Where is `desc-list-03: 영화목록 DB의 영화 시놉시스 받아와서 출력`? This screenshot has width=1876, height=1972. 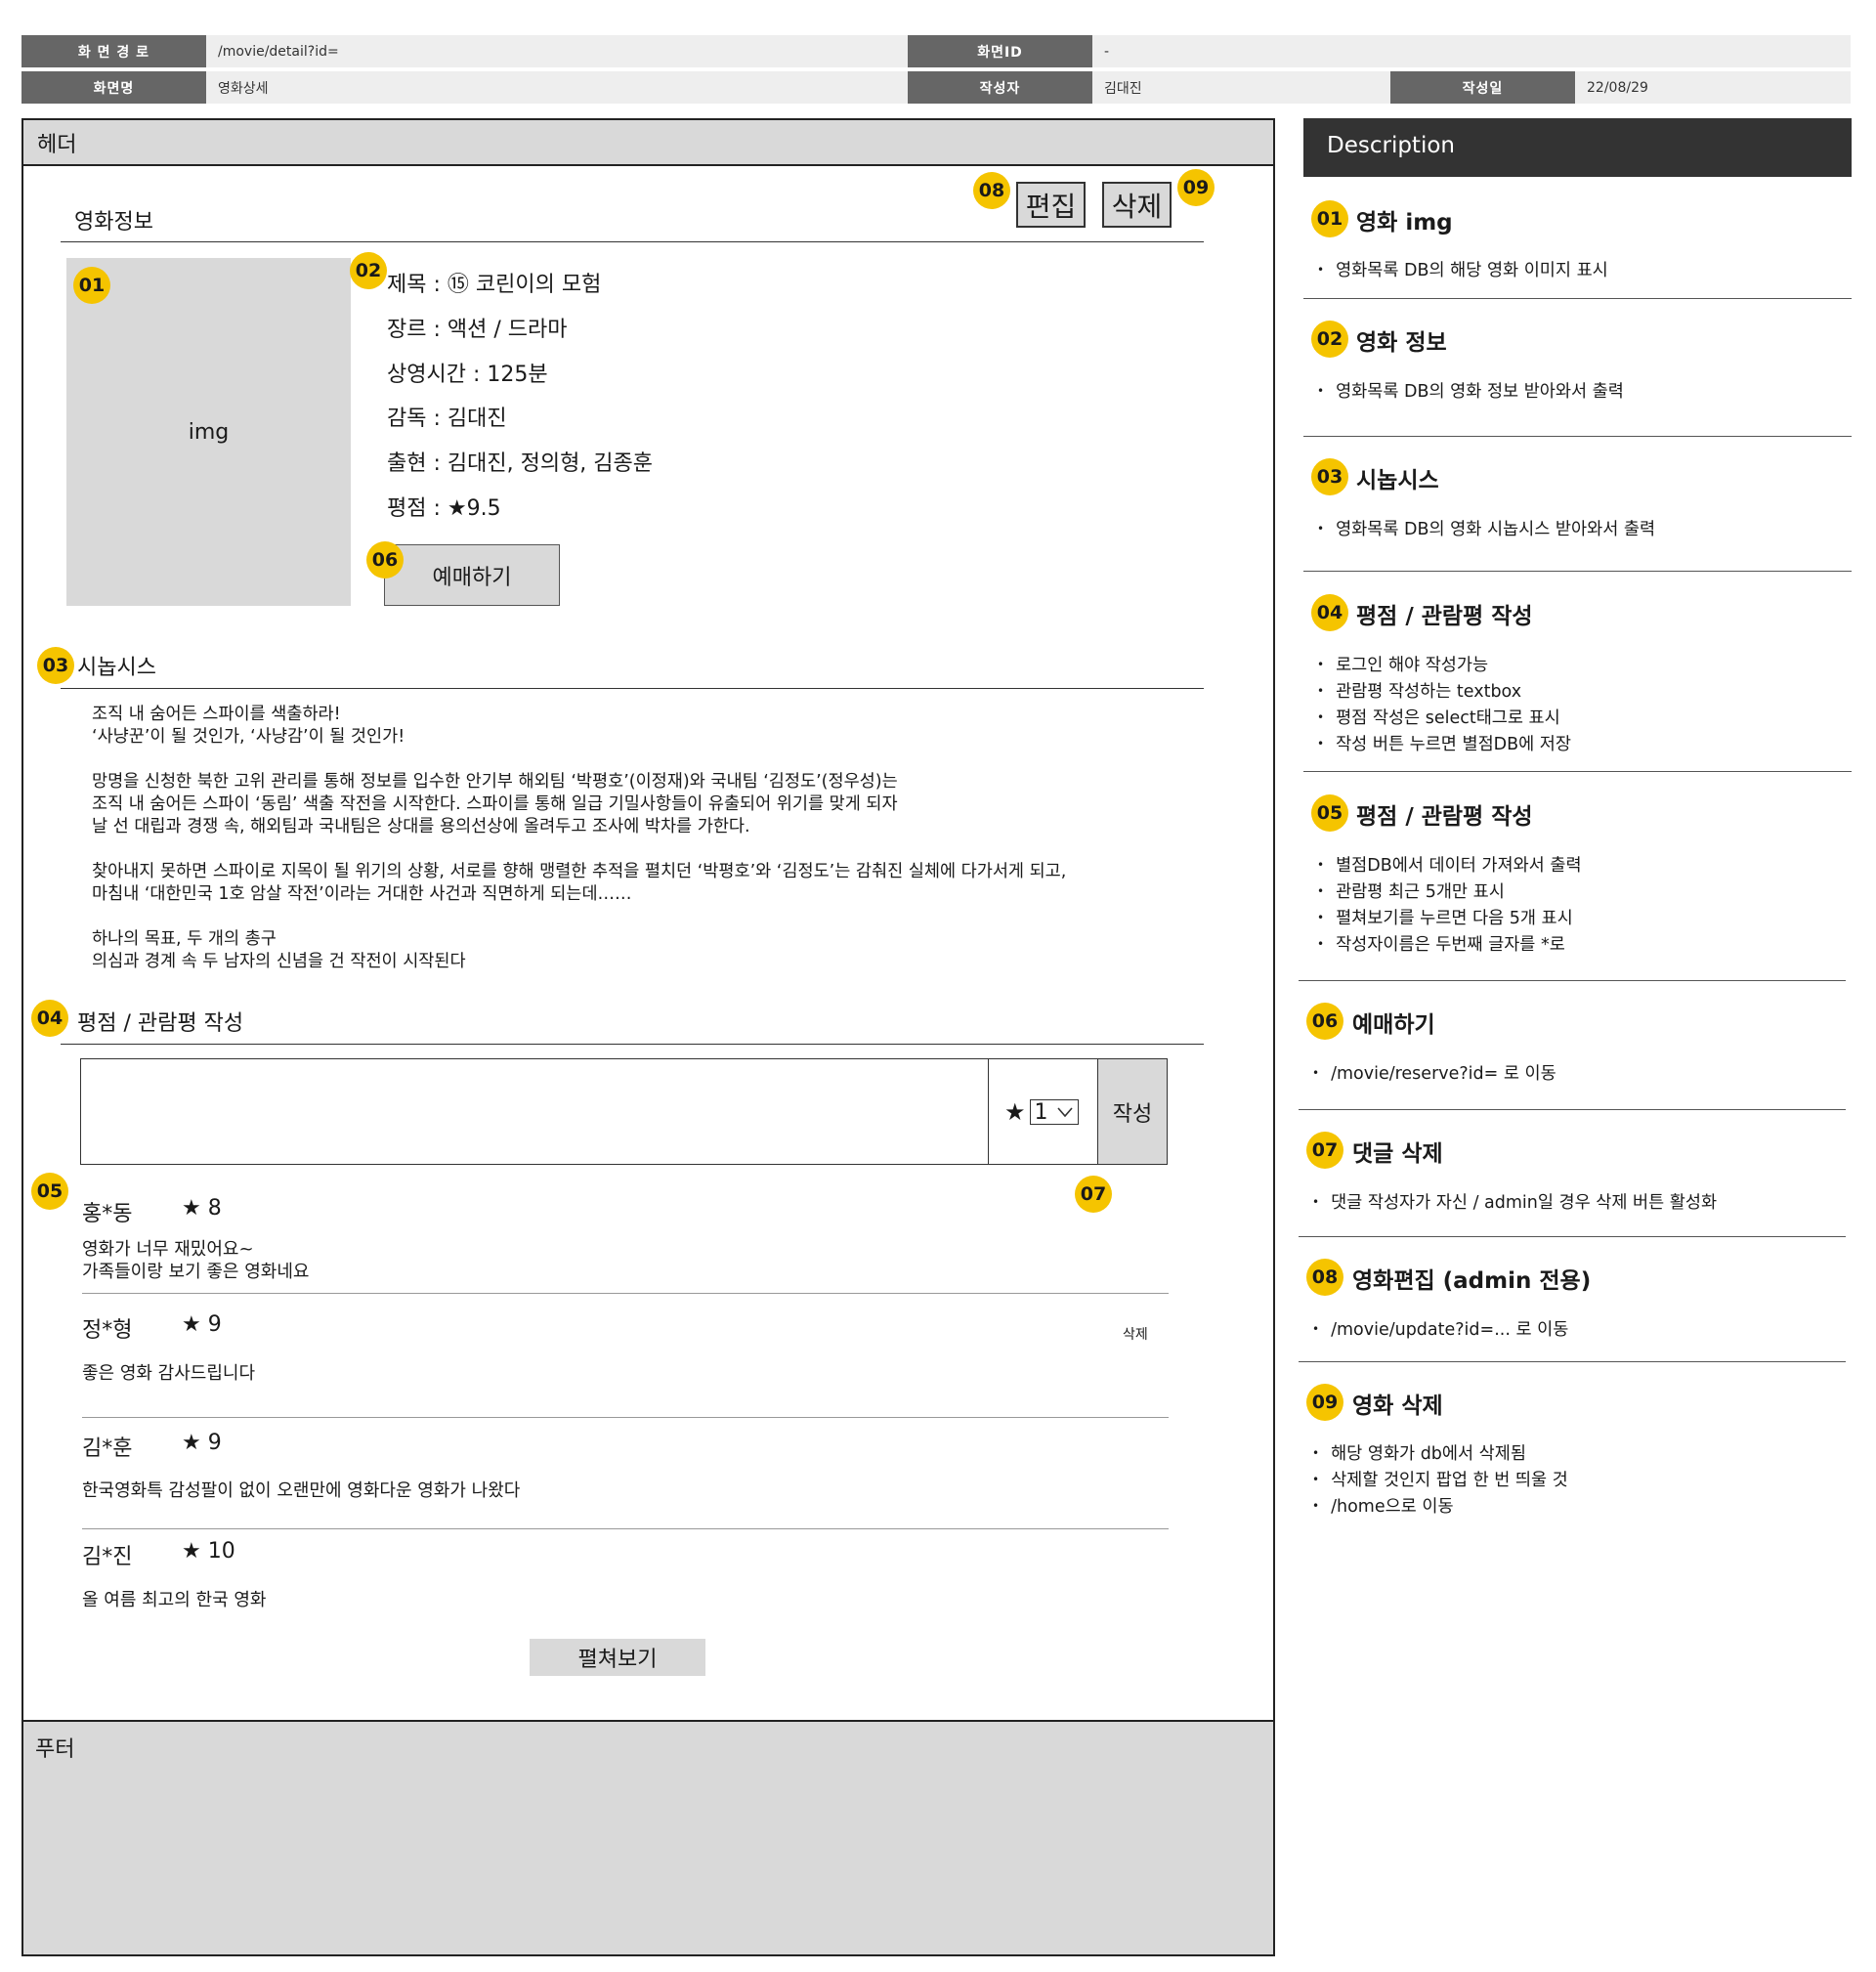
desc-list-03: 영화목록 DB의 영화 시놉시스 받아와서 출력 is located at coordinates (1486, 530).